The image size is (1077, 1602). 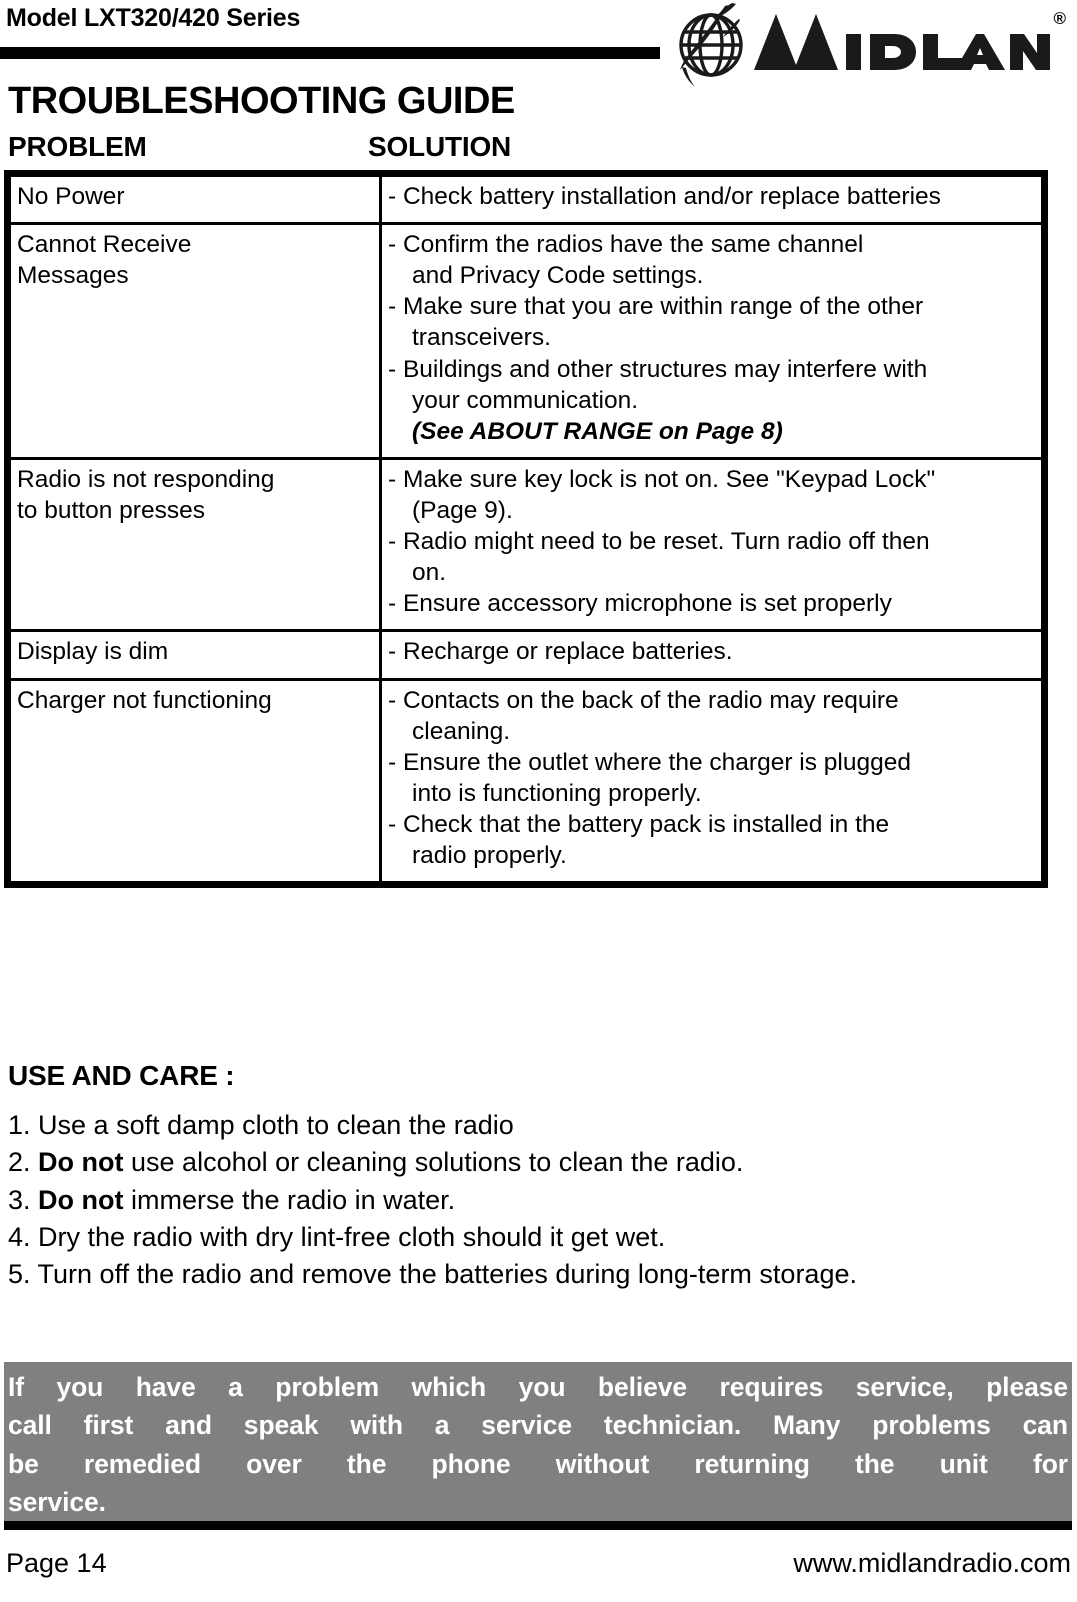 What do you see at coordinates (23, 1199) in the screenshot?
I see `list-item-number: 3.` at bounding box center [23, 1199].